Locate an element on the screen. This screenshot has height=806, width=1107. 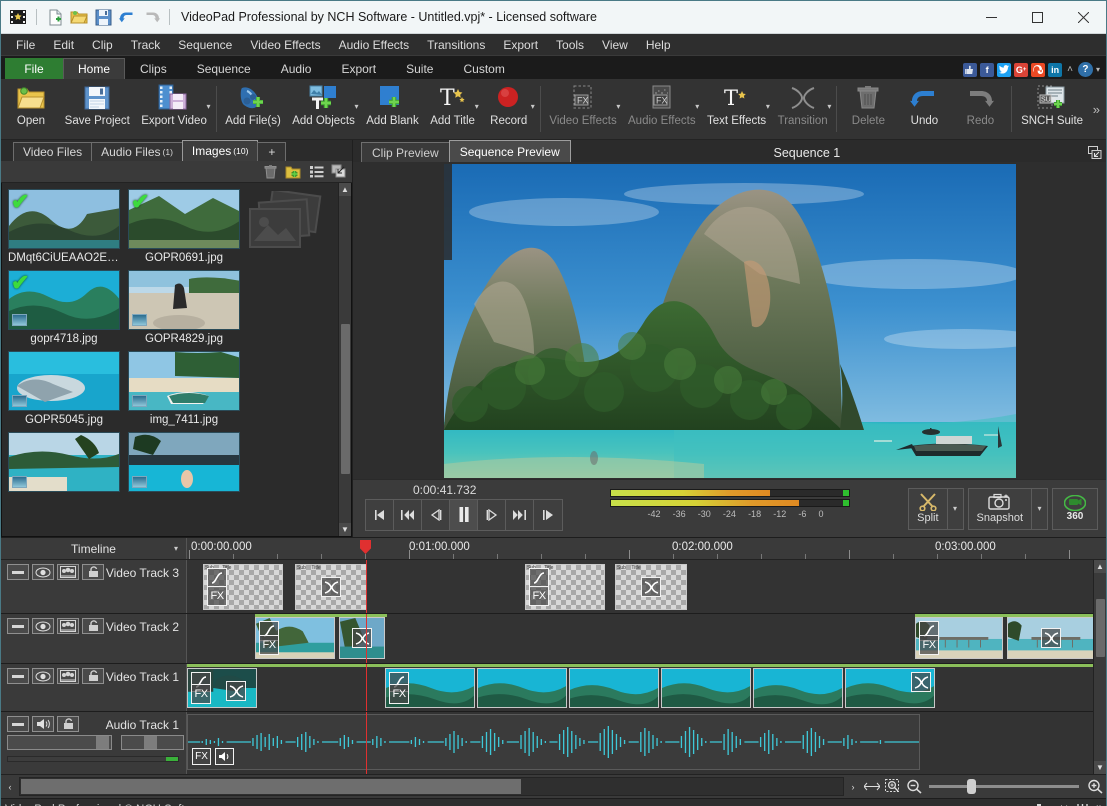
scrollbar-thumb is located at coordinates (345, 399).